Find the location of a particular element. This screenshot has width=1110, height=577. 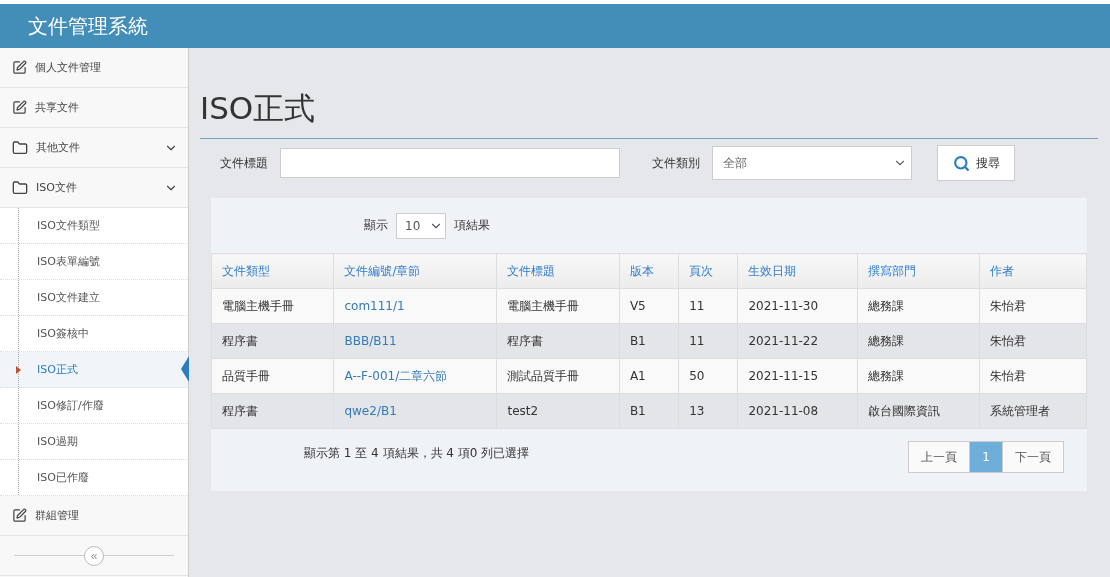

table-cell: V5 is located at coordinates (649, 306).